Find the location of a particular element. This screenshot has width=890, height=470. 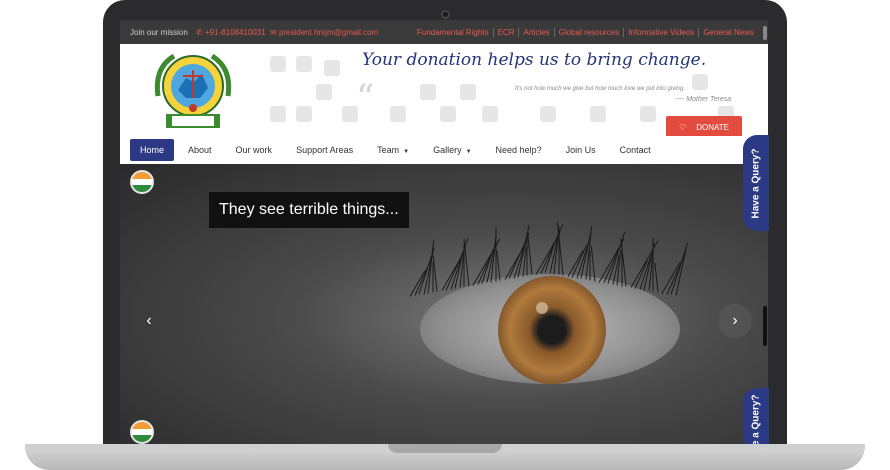

nav-support-areas: Support Areas is located at coordinates (324, 150).